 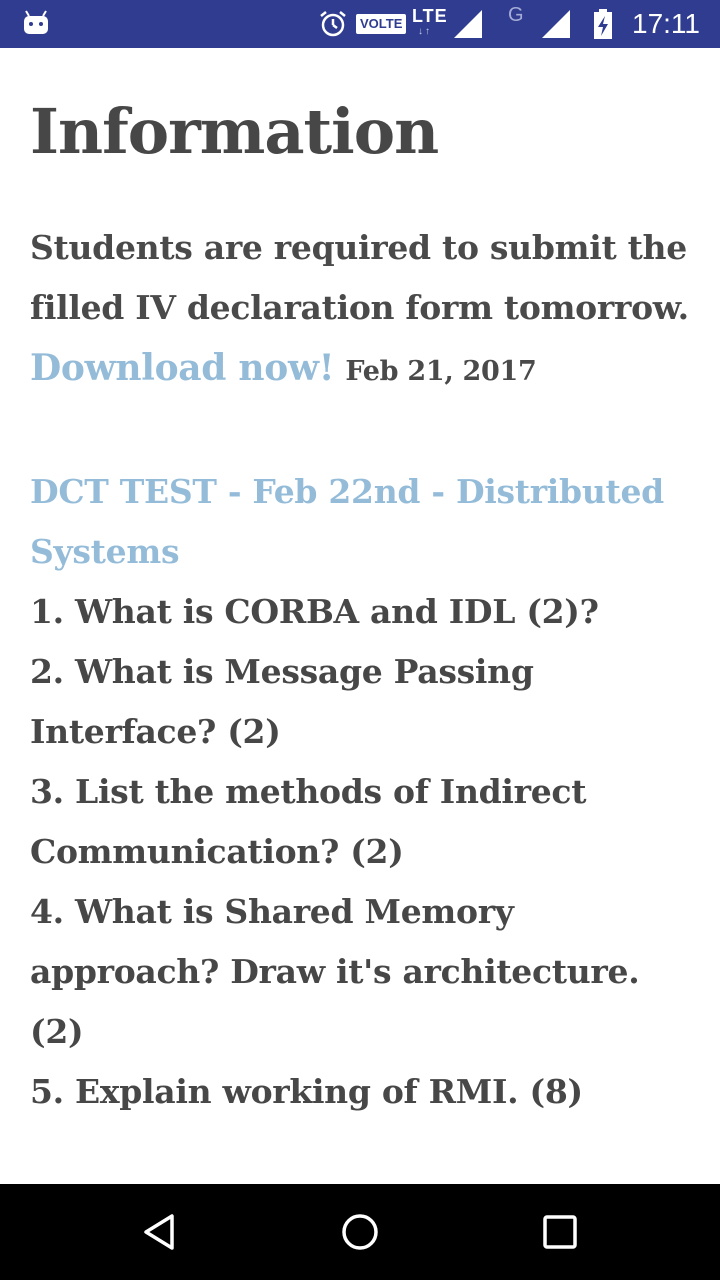 What do you see at coordinates (441, 371) in the screenshot?
I see `notice-date: Feb 21, 2017` at bounding box center [441, 371].